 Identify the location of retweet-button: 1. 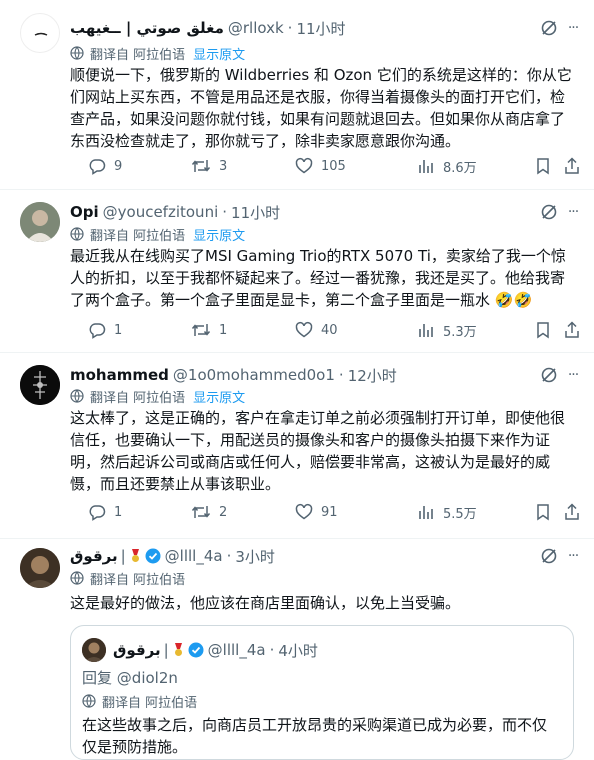
(209, 330).